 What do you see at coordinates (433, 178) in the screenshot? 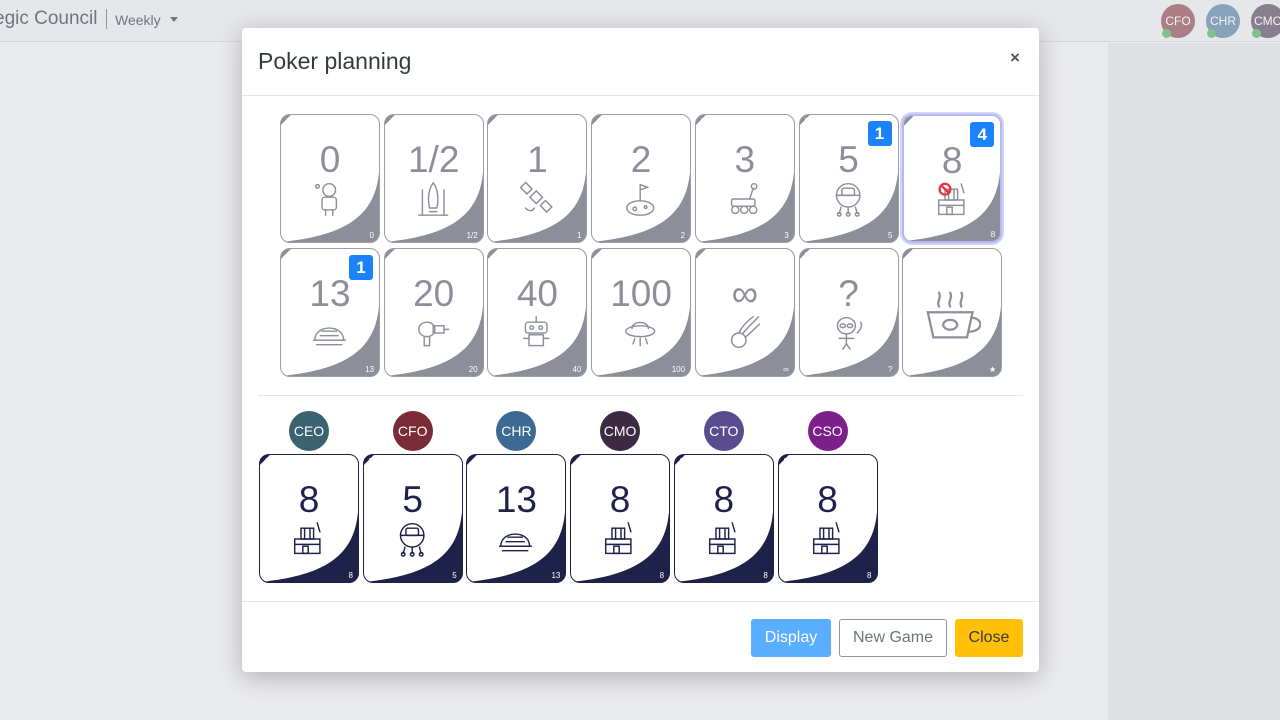
I see `planning-card: 1/2 1/2 1/2` at bounding box center [433, 178].